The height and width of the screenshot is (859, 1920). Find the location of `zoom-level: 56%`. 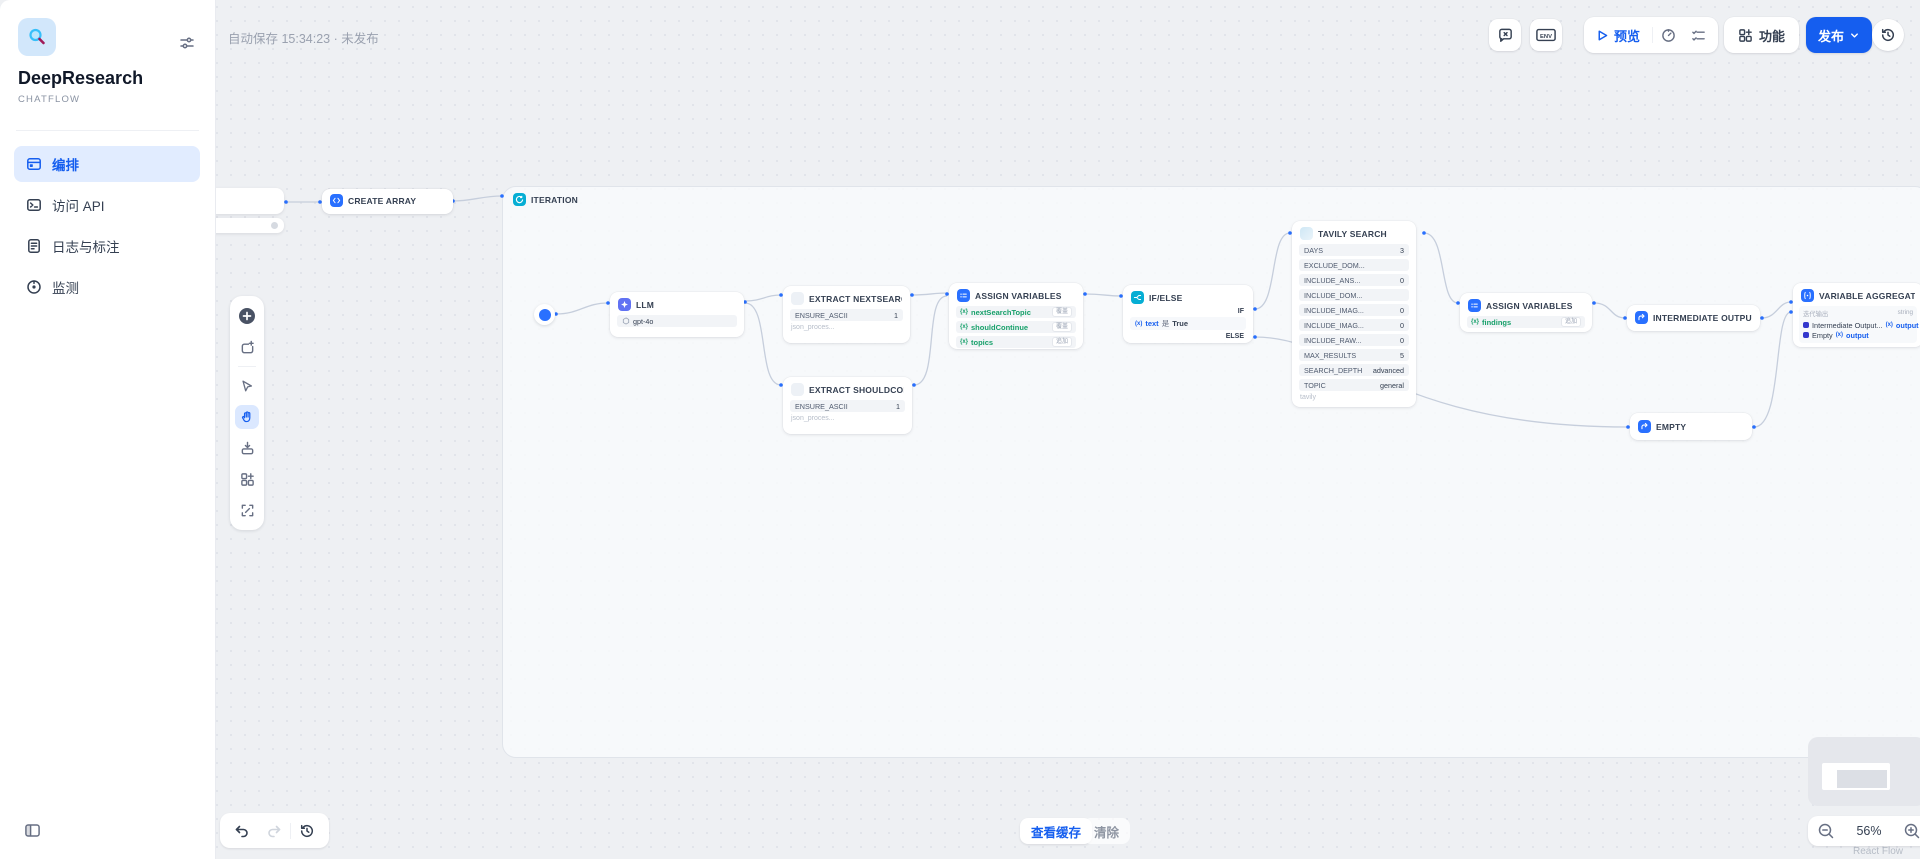

zoom-level: 56% is located at coordinates (1868, 831).